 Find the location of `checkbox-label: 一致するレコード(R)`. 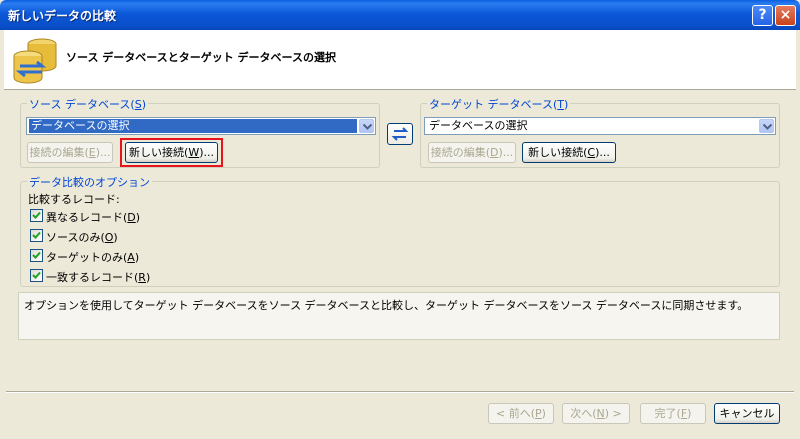

checkbox-label: 一致するレコード(R) is located at coordinates (98, 277).